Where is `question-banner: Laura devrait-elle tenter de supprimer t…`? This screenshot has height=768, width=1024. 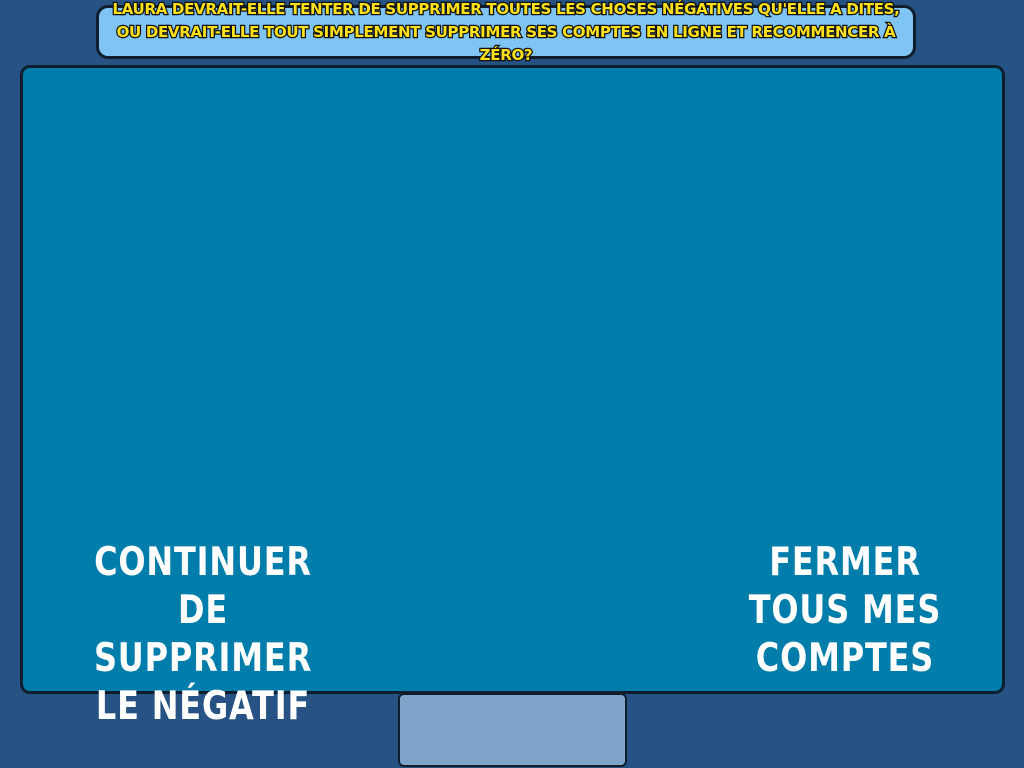 question-banner: Laura devrait-elle tenter de supprimer t… is located at coordinates (506, 32).